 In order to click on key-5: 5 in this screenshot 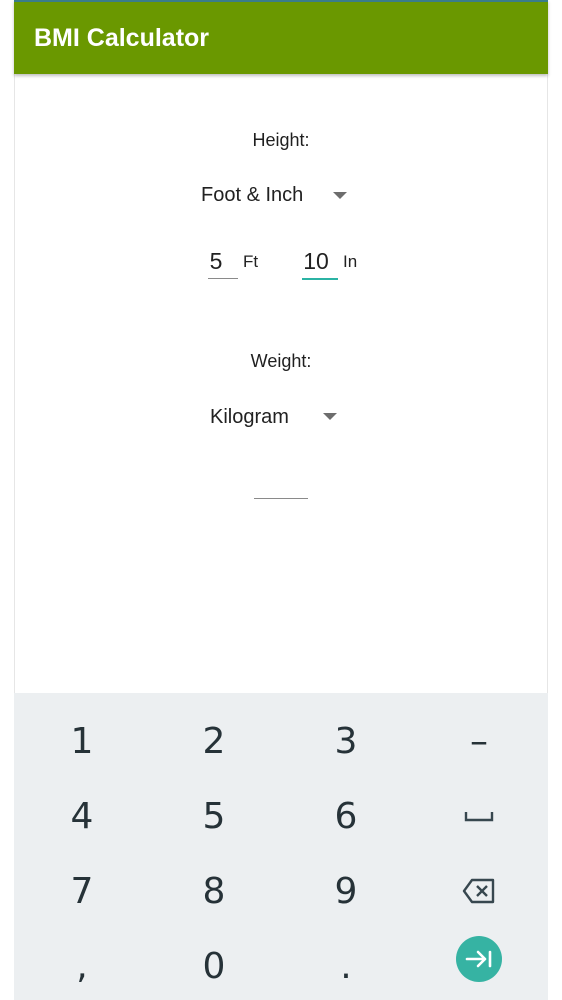, I will do `click(214, 816)`.